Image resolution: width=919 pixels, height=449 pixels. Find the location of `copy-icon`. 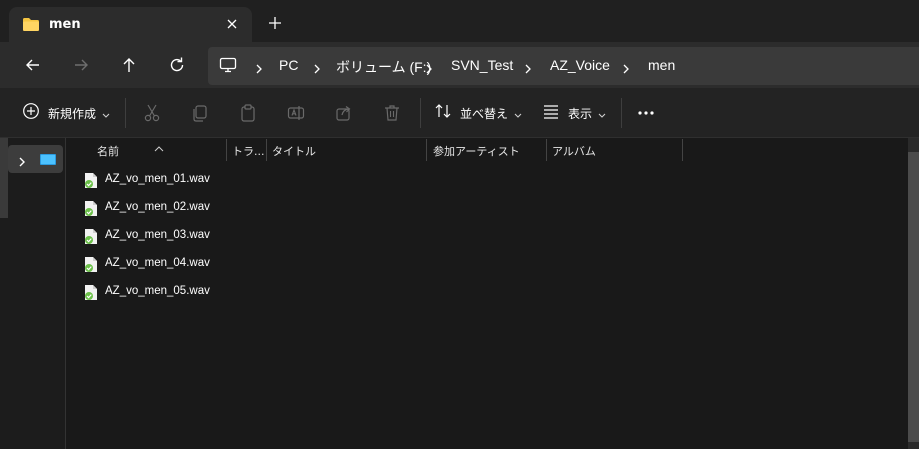

copy-icon is located at coordinates (200, 113).